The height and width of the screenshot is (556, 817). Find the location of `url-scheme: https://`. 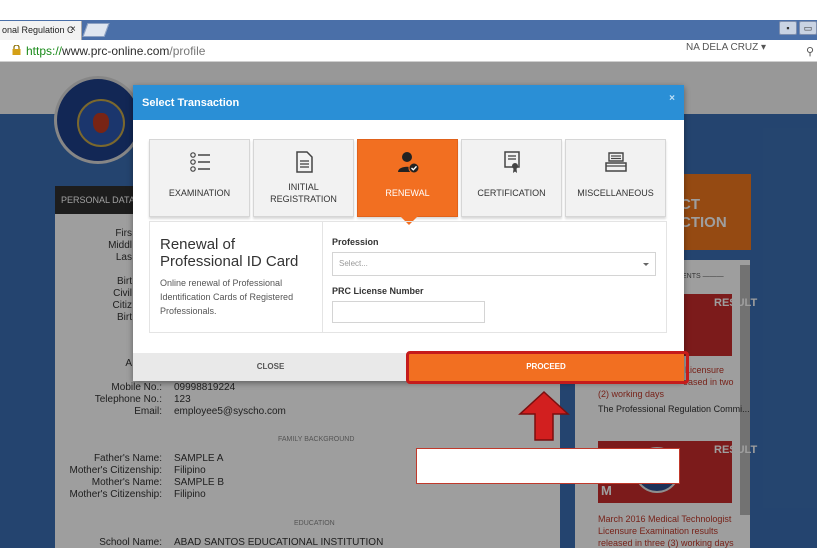

url-scheme: https:// is located at coordinates (44, 51).